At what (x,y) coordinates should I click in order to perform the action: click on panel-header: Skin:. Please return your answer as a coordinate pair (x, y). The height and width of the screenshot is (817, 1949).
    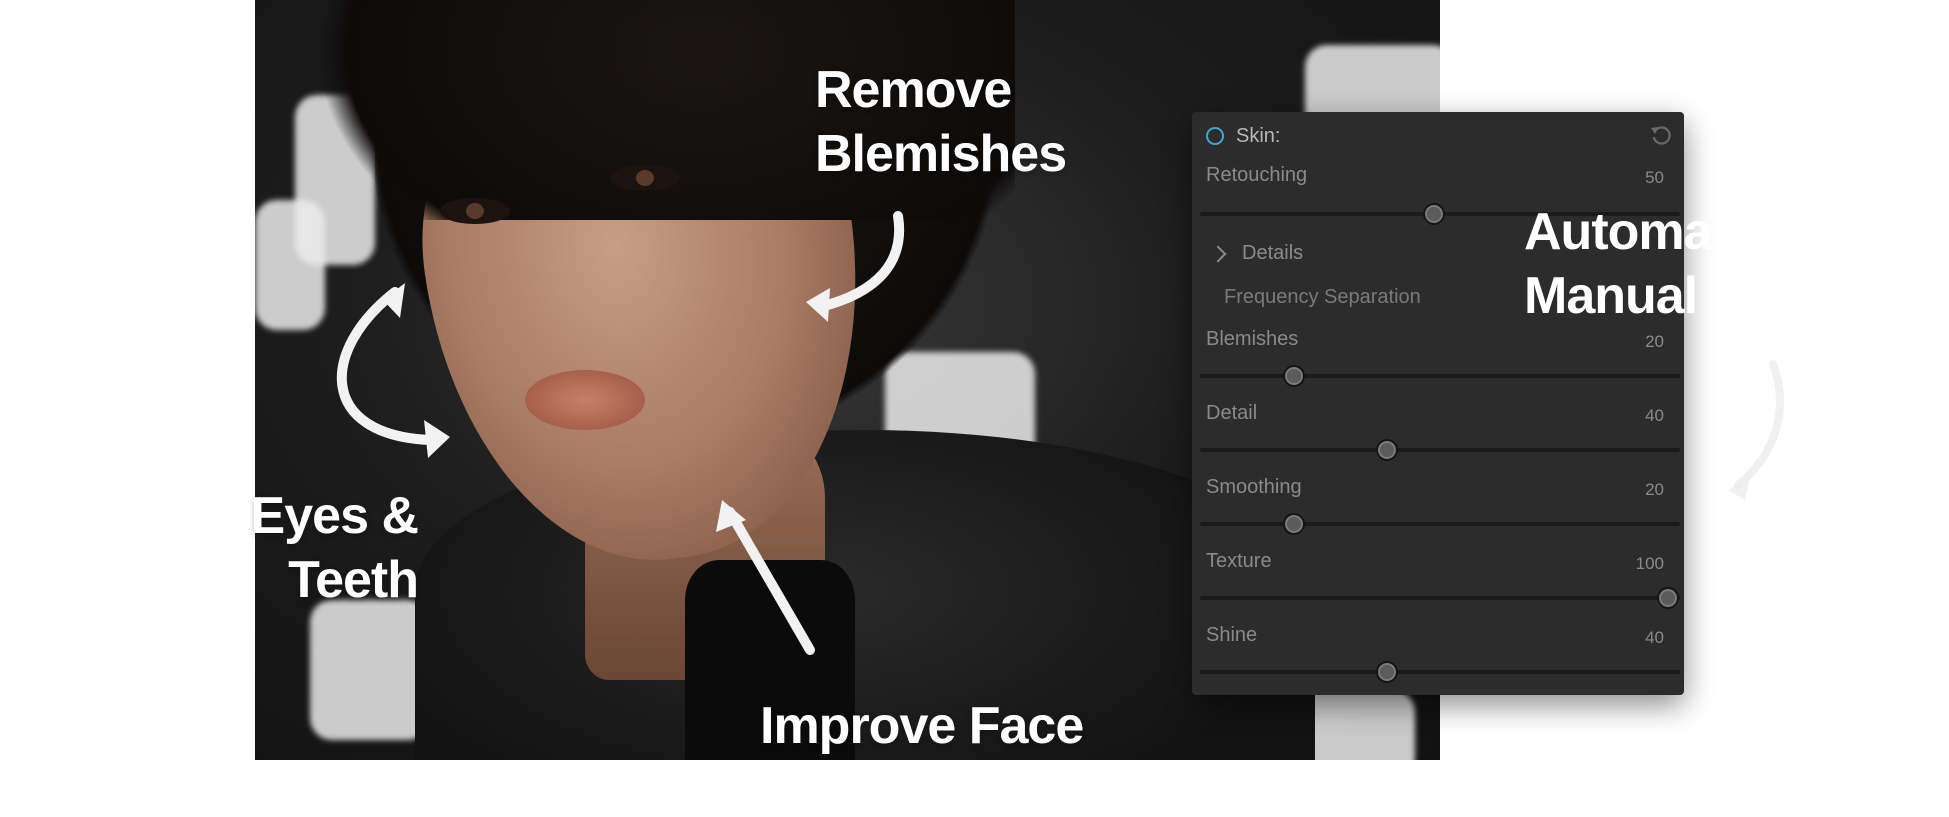
    Looking at the image, I should click on (1243, 136).